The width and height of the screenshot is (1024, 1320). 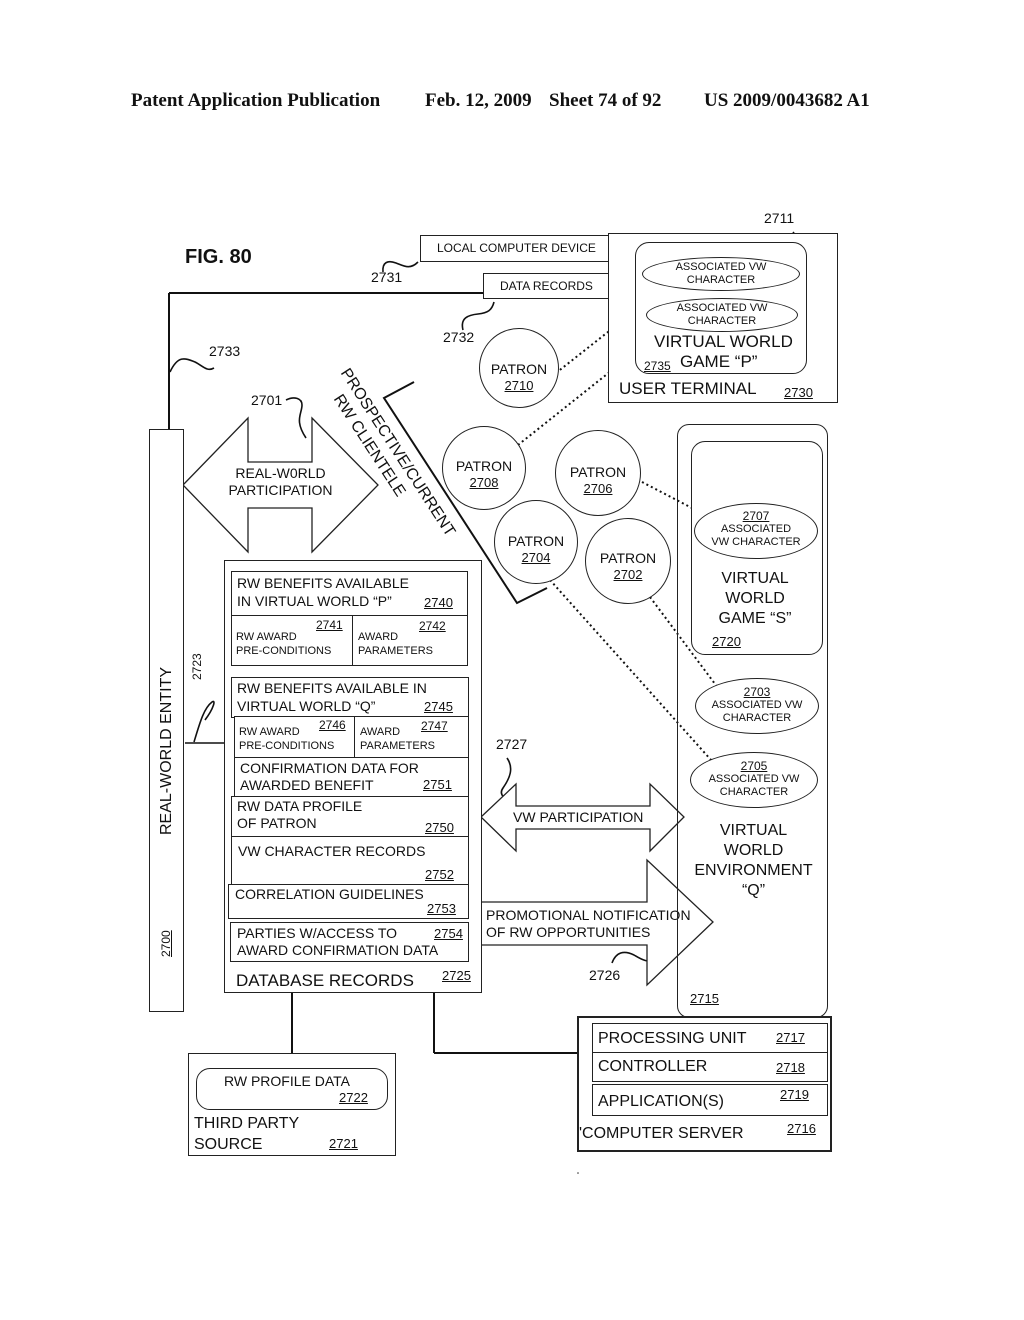 I want to click on computer-server-label: 'COMPUTER SERVER, so click(x=661, y=1133).